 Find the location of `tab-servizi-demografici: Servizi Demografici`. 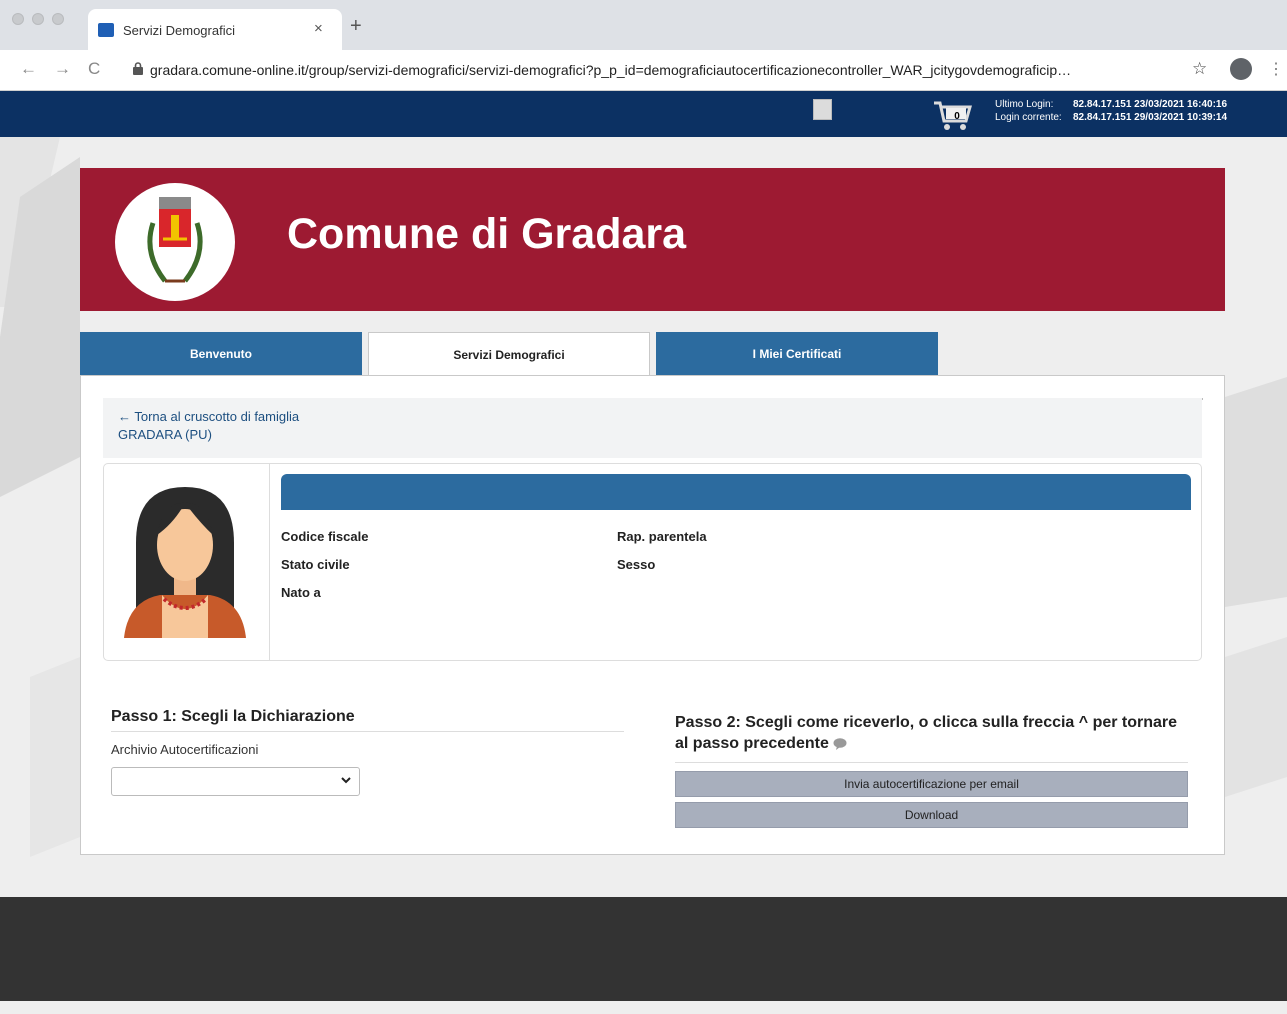

tab-servizi-demografici: Servizi Demografici is located at coordinates (509, 354).